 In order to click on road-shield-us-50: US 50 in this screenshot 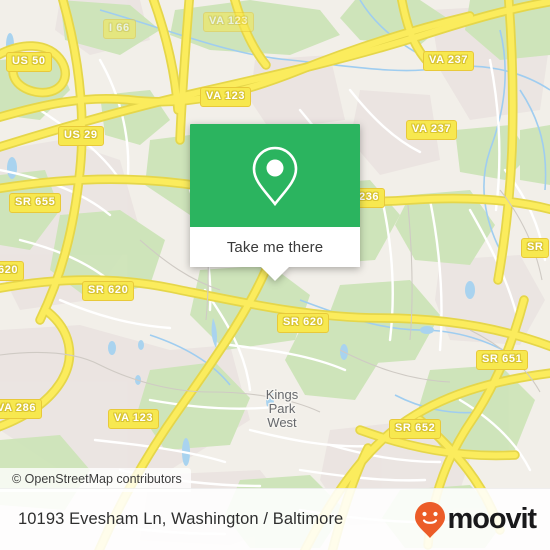, I will do `click(29, 62)`.